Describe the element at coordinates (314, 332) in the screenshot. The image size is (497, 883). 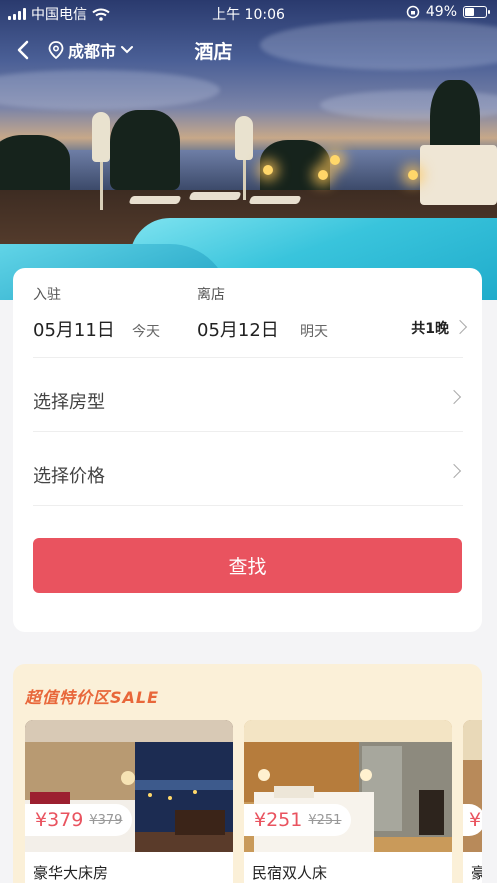
I see `checkout-day: 明天` at that location.